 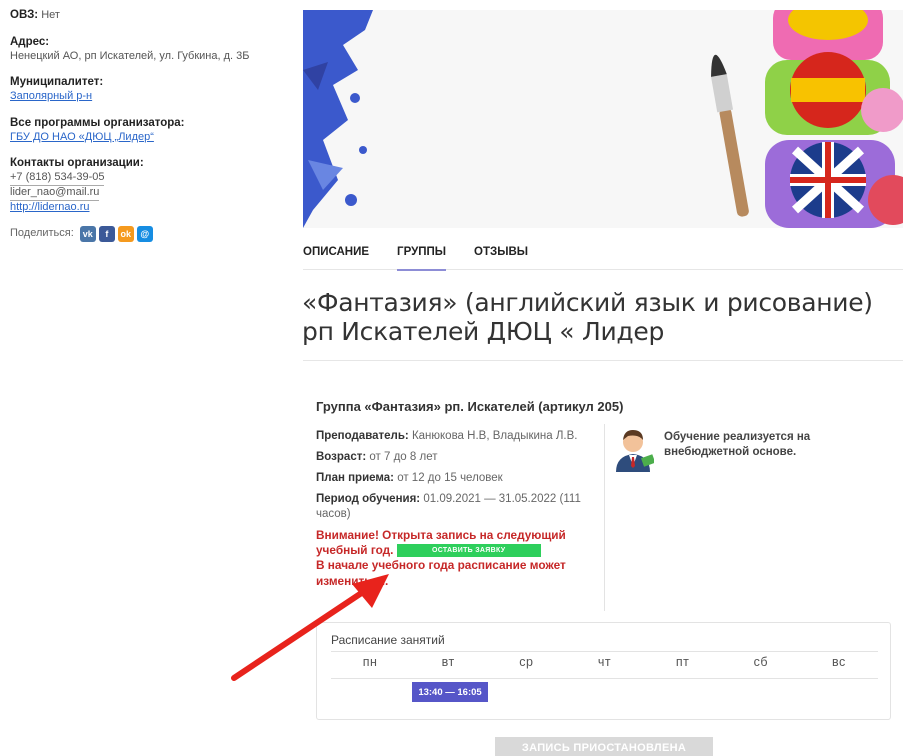 I want to click on ovz-label: ОВЗ:, so click(x=24, y=15).